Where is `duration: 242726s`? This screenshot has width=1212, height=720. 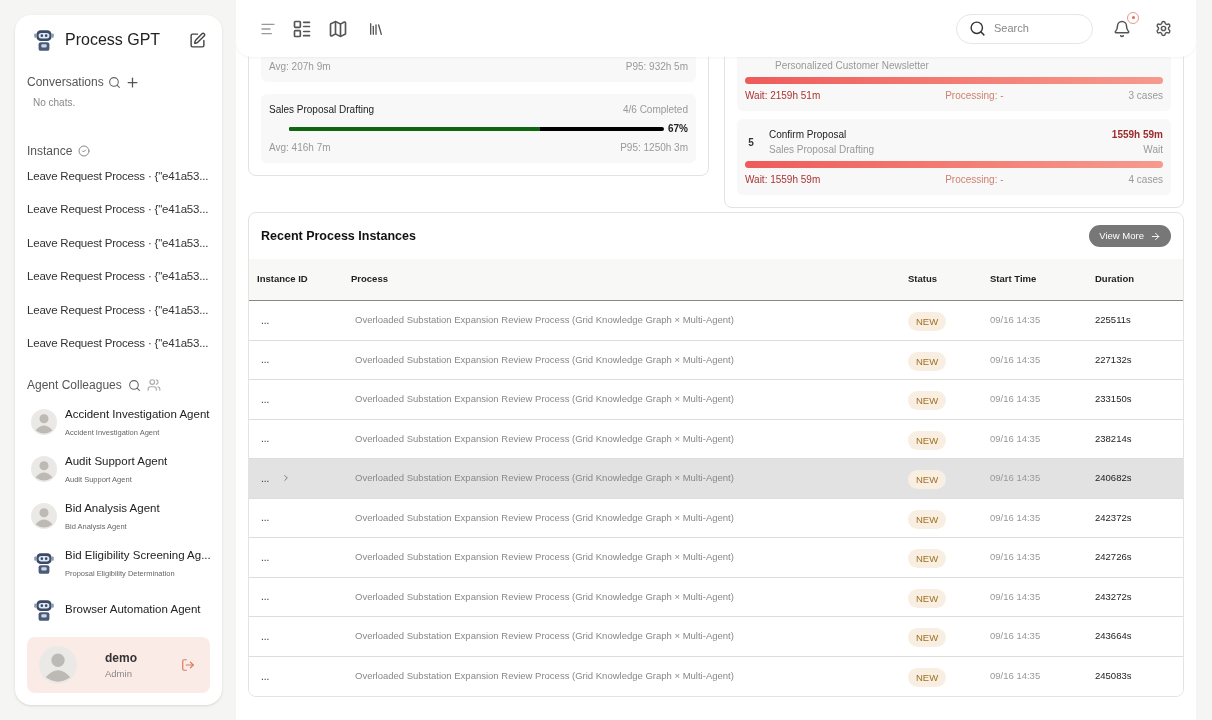 duration: 242726s is located at coordinates (1114, 557).